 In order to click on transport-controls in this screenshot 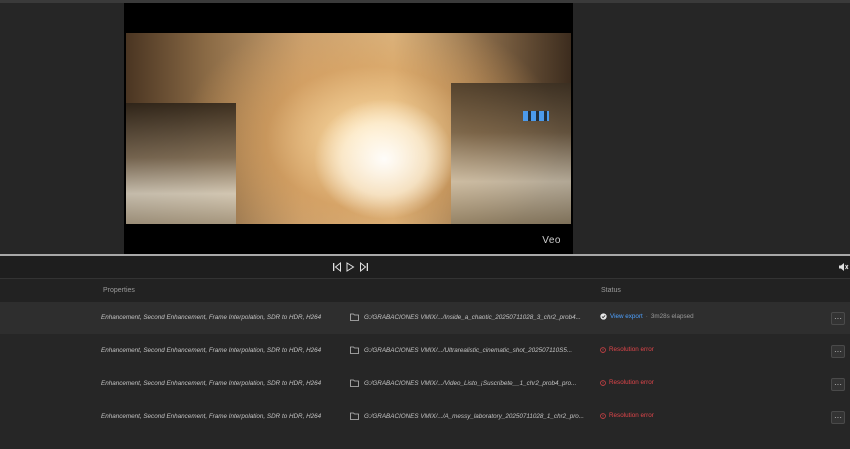, I will do `click(425, 267)`.